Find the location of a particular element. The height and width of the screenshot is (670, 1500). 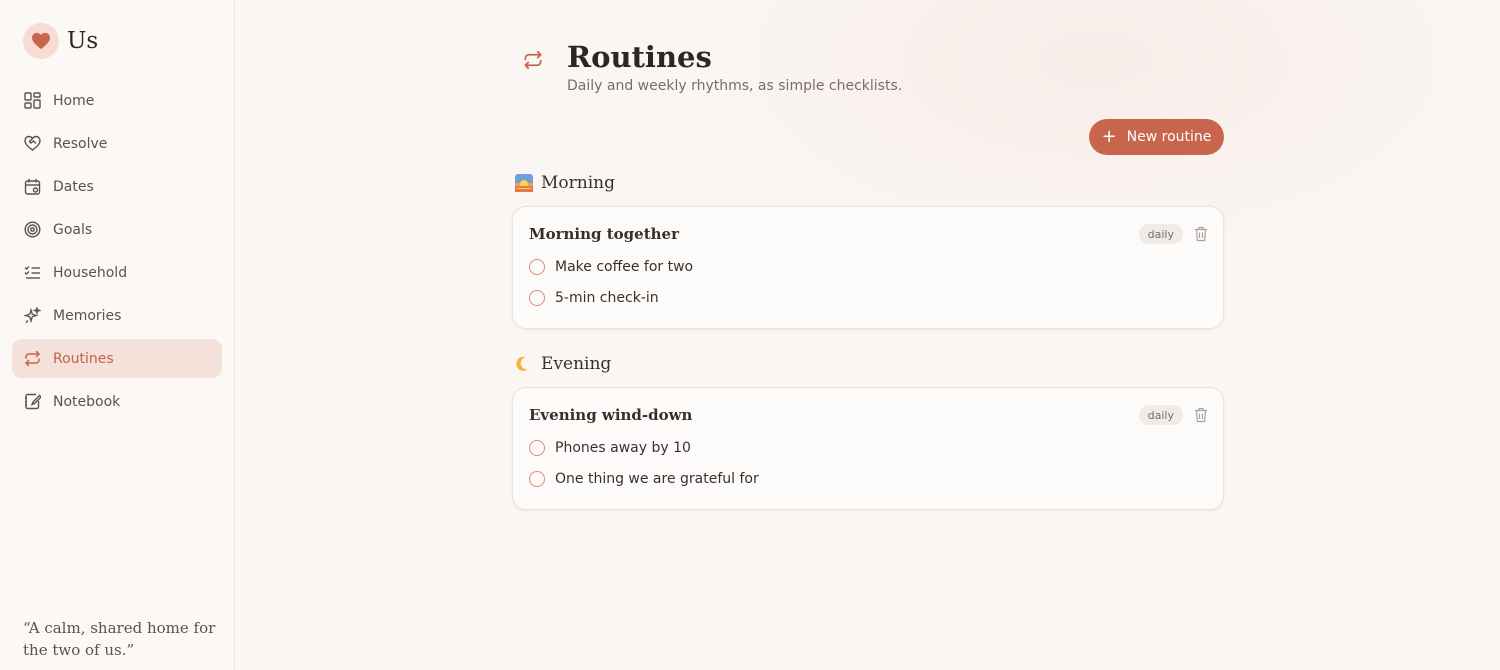

sidebar-item-routines: Routines is located at coordinates (117, 358).